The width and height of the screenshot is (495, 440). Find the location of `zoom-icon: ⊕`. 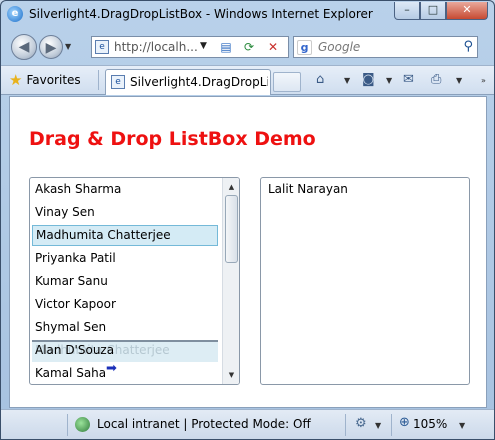

zoom-icon: ⊕ is located at coordinates (404, 422).